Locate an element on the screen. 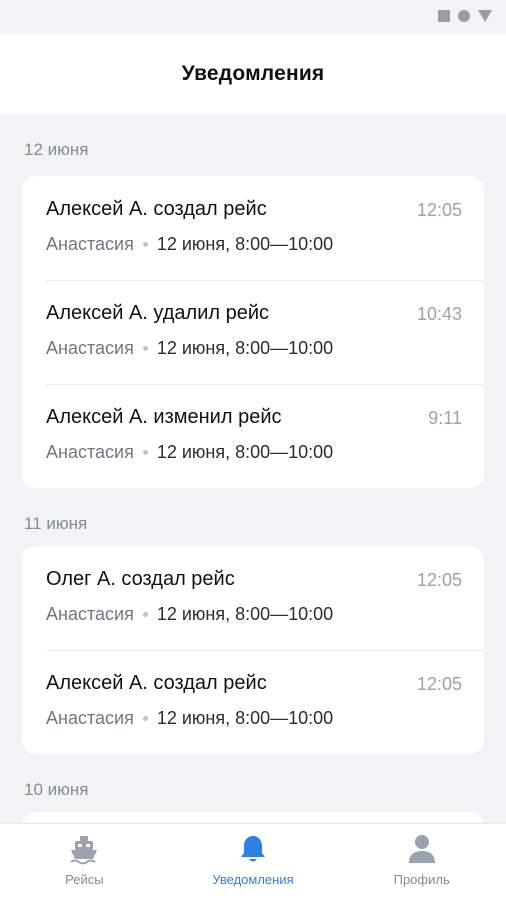  bell-icon is located at coordinates (253, 849).